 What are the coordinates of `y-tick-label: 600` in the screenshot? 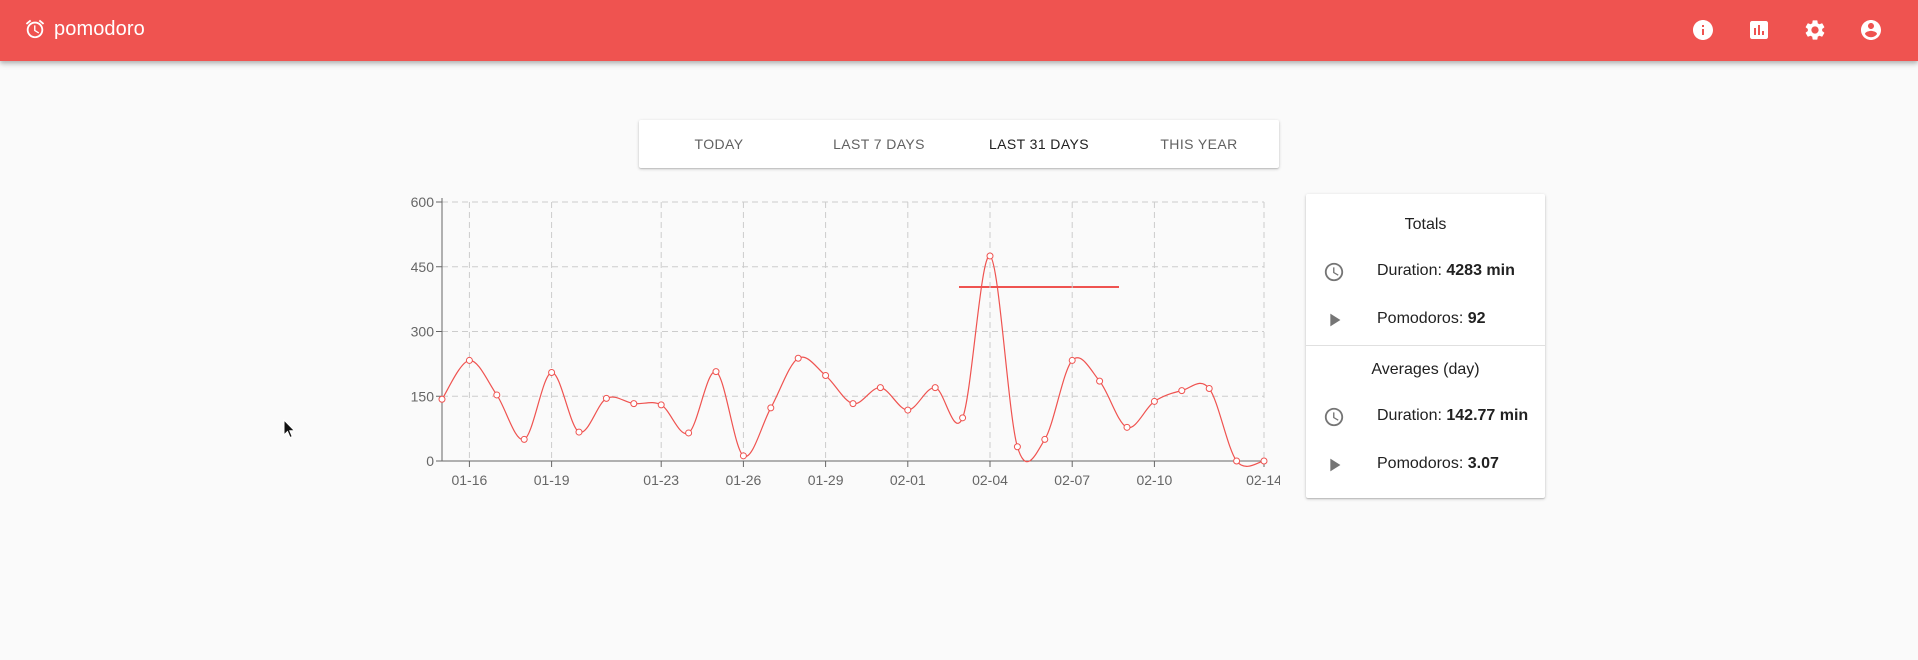 It's located at (423, 202).